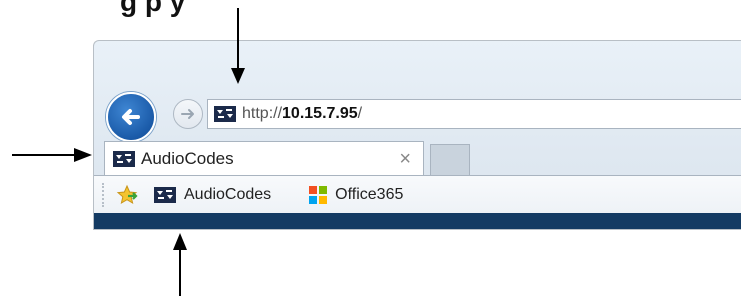 The width and height of the screenshot is (741, 304). Describe the element at coordinates (238, 46) in the screenshot. I see `callout-arrow-down` at that location.